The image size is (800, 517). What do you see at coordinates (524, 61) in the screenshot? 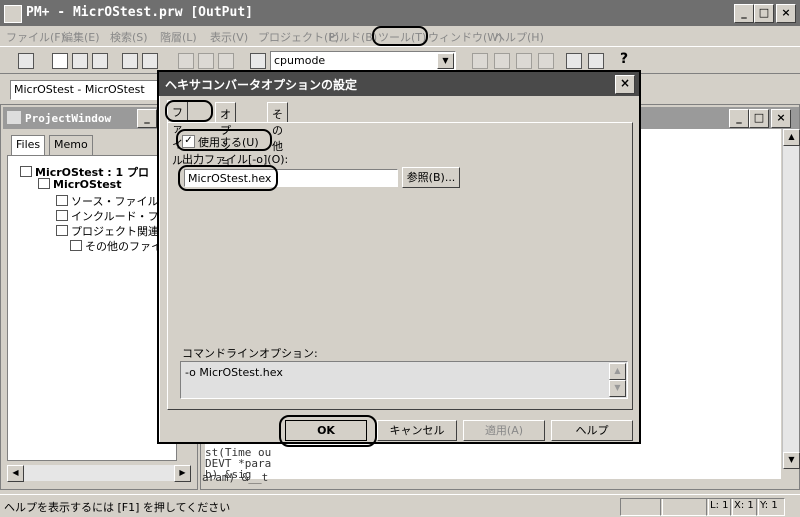
I see `plus-icon` at bounding box center [524, 61].